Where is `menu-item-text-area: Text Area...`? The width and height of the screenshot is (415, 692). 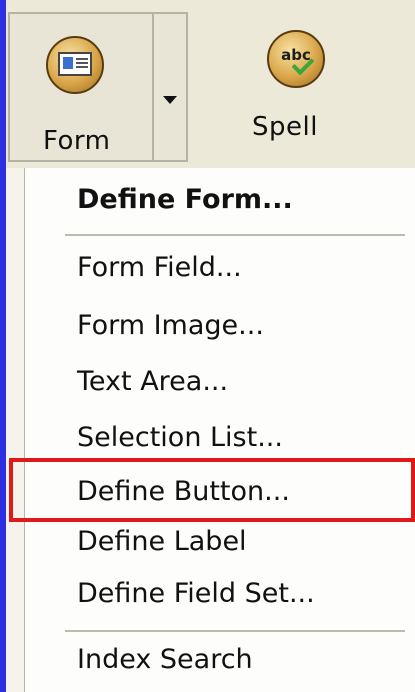 menu-item-text-area: Text Area... is located at coordinates (152, 381).